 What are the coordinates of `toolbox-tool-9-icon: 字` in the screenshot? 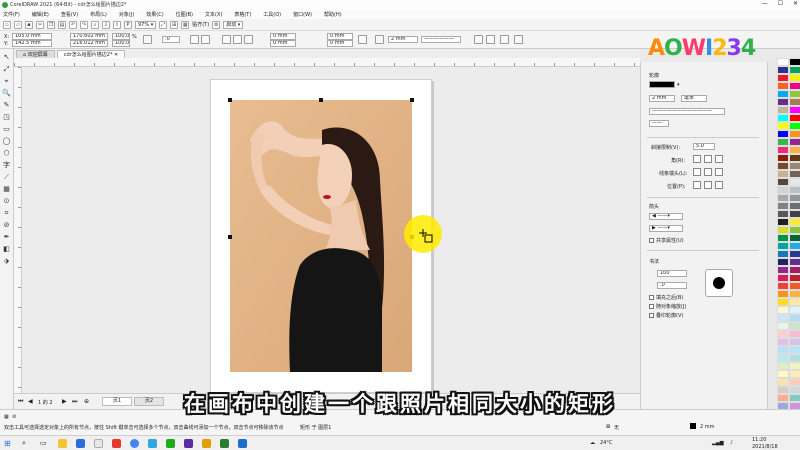 It's located at (6, 165).